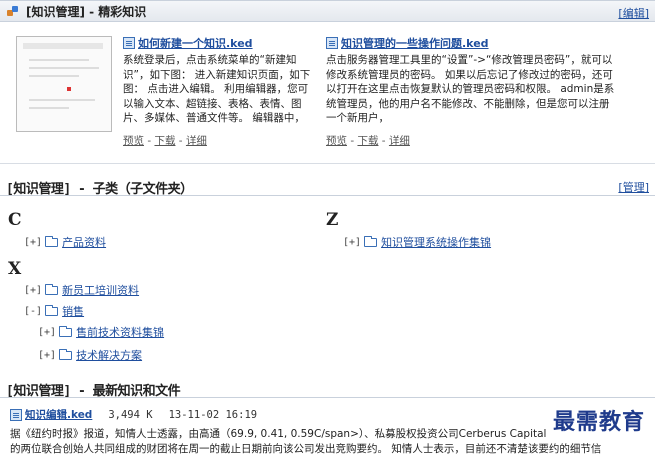 Image resolution: width=655 pixels, height=454 pixels. Describe the element at coordinates (15, 220) in the screenshot. I see `group-letter: C` at that location.